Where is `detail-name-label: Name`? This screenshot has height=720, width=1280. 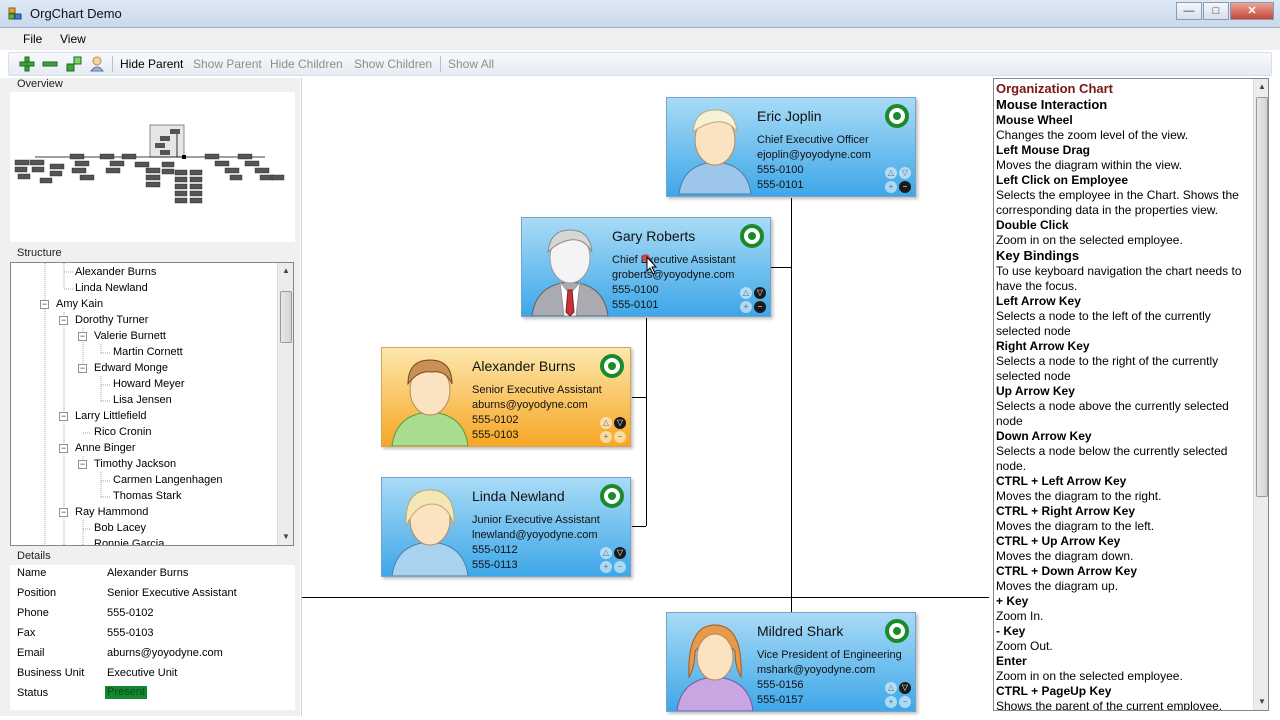
detail-name-label: Name is located at coordinates (32, 573).